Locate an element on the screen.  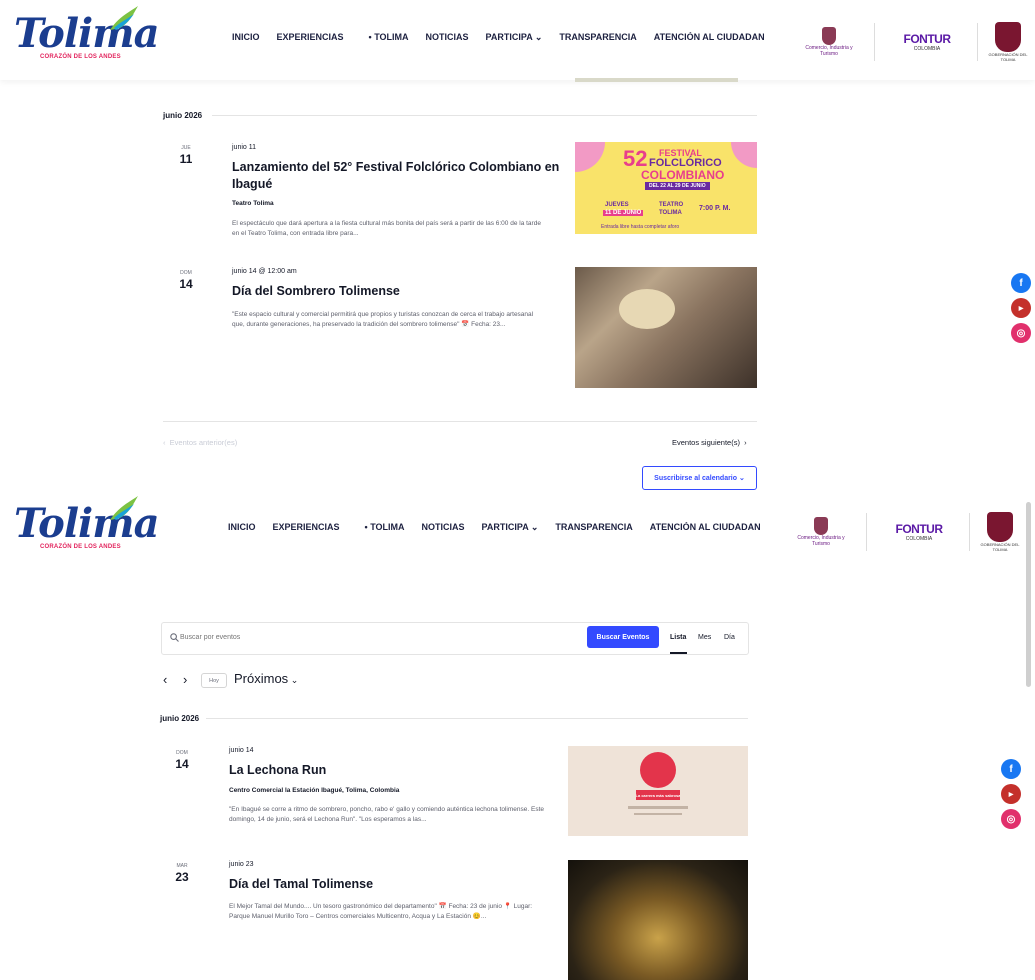
view-tab-month: Mes is located at coordinates (706, 637).